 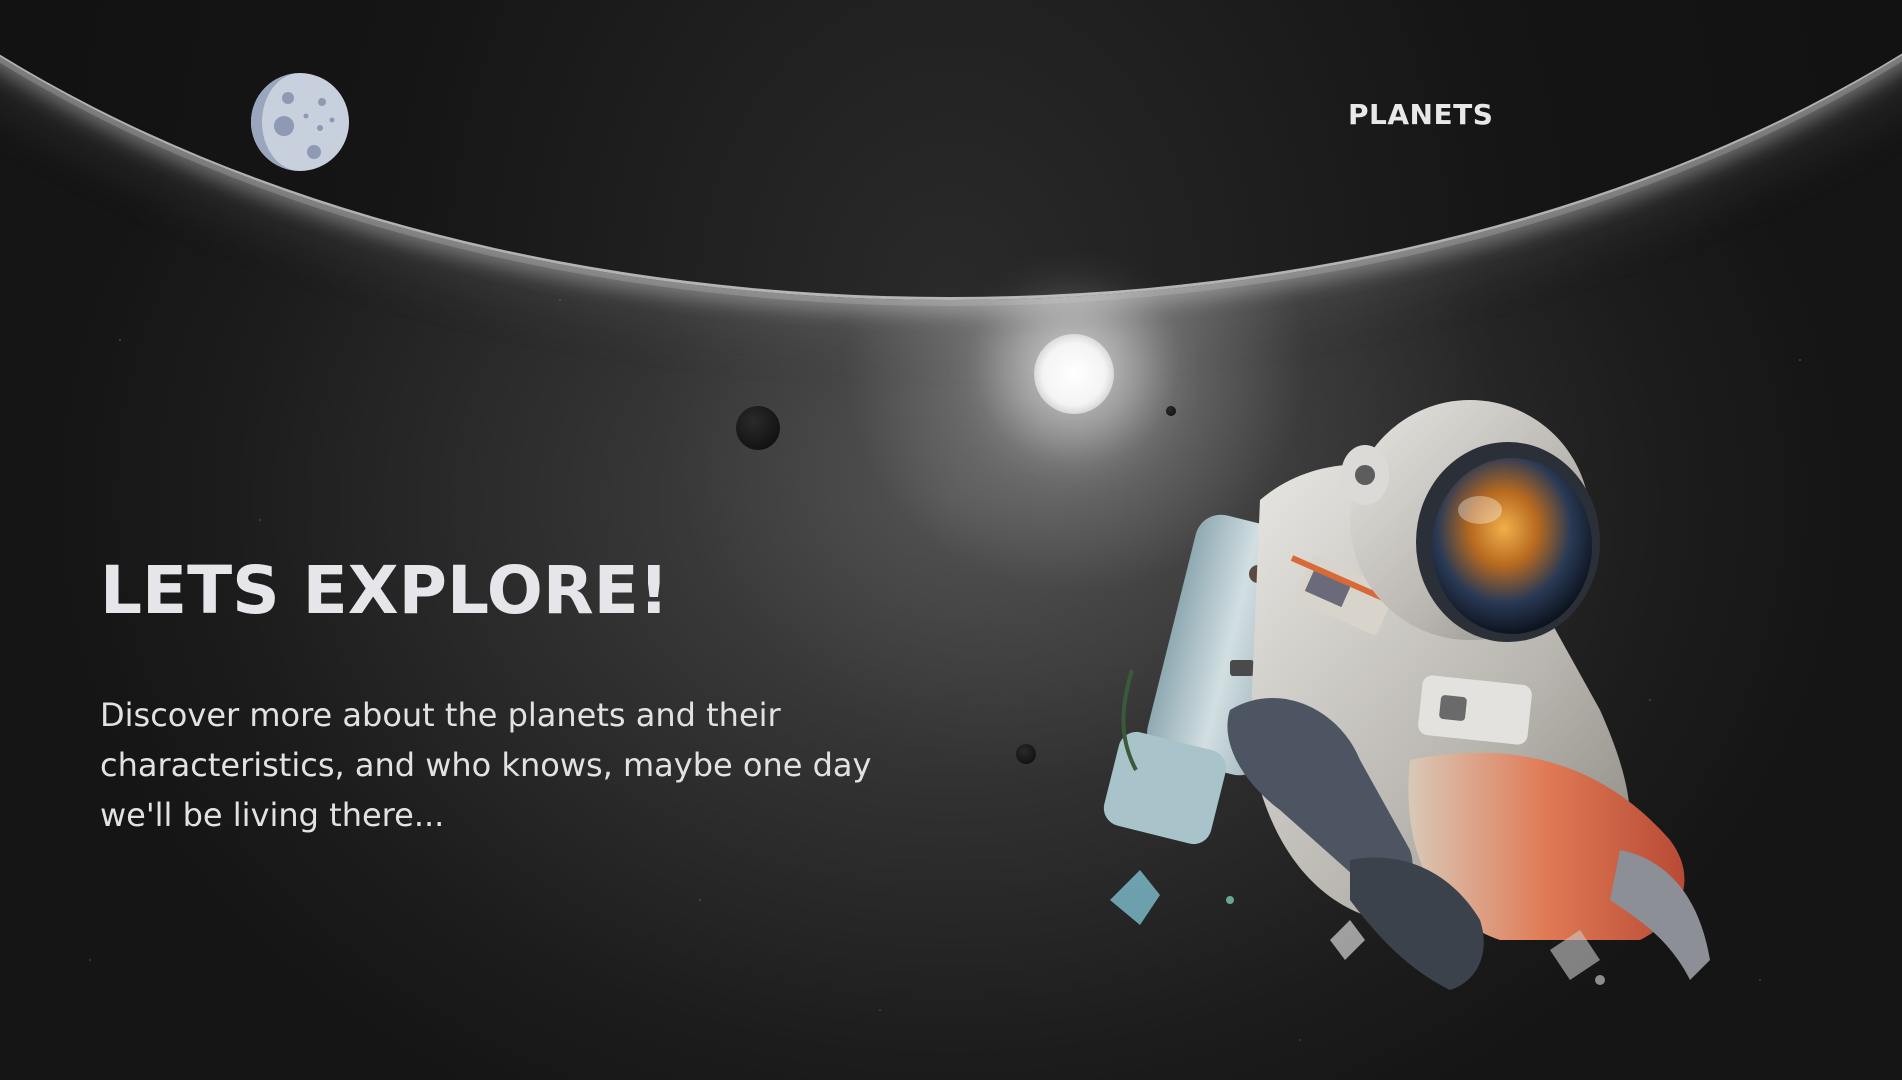 I want to click on moon-icon, so click(x=300, y=122).